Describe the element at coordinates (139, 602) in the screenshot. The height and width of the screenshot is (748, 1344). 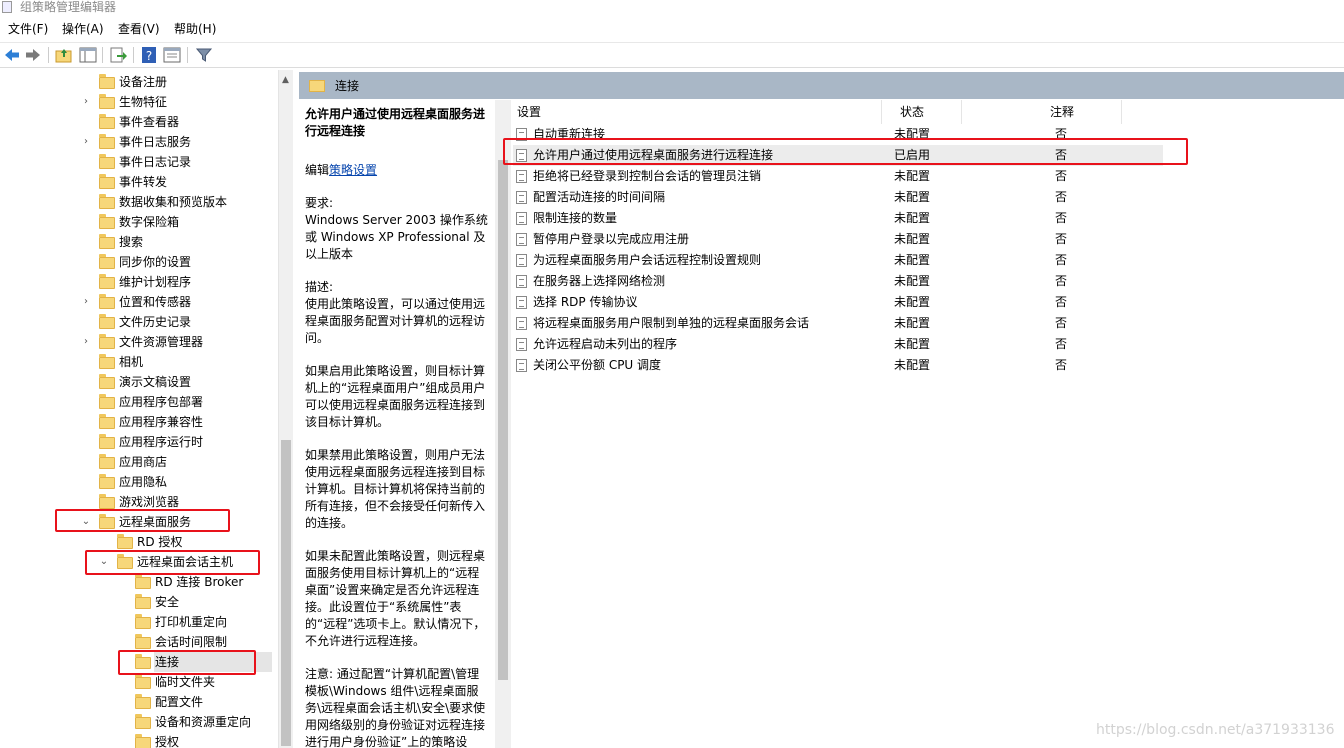
I see `tree-node: 安全` at that location.